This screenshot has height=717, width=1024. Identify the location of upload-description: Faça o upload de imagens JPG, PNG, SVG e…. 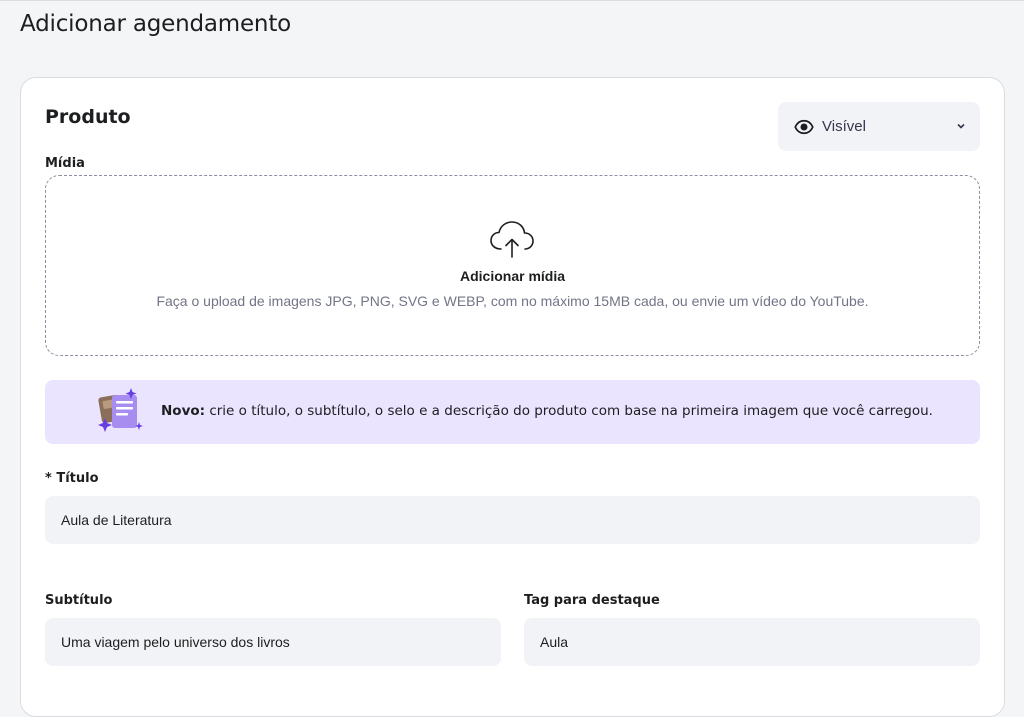
(512, 301).